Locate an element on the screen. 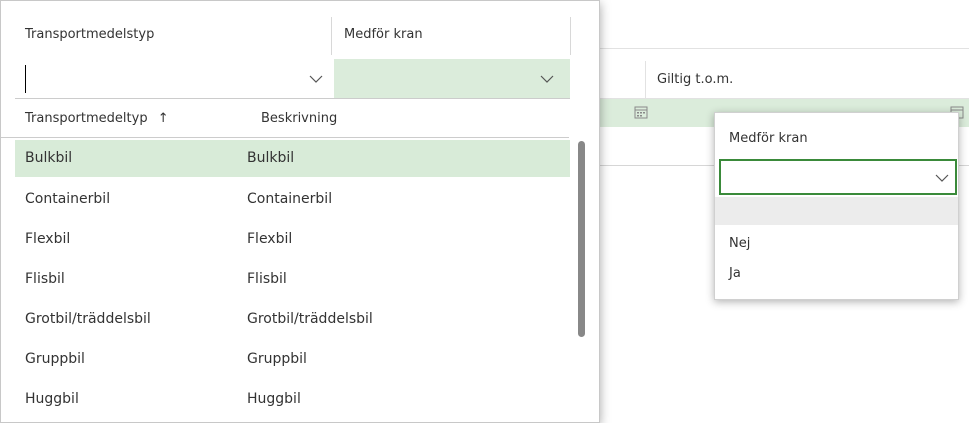  list-item-type: Flexbil is located at coordinates (48, 239).